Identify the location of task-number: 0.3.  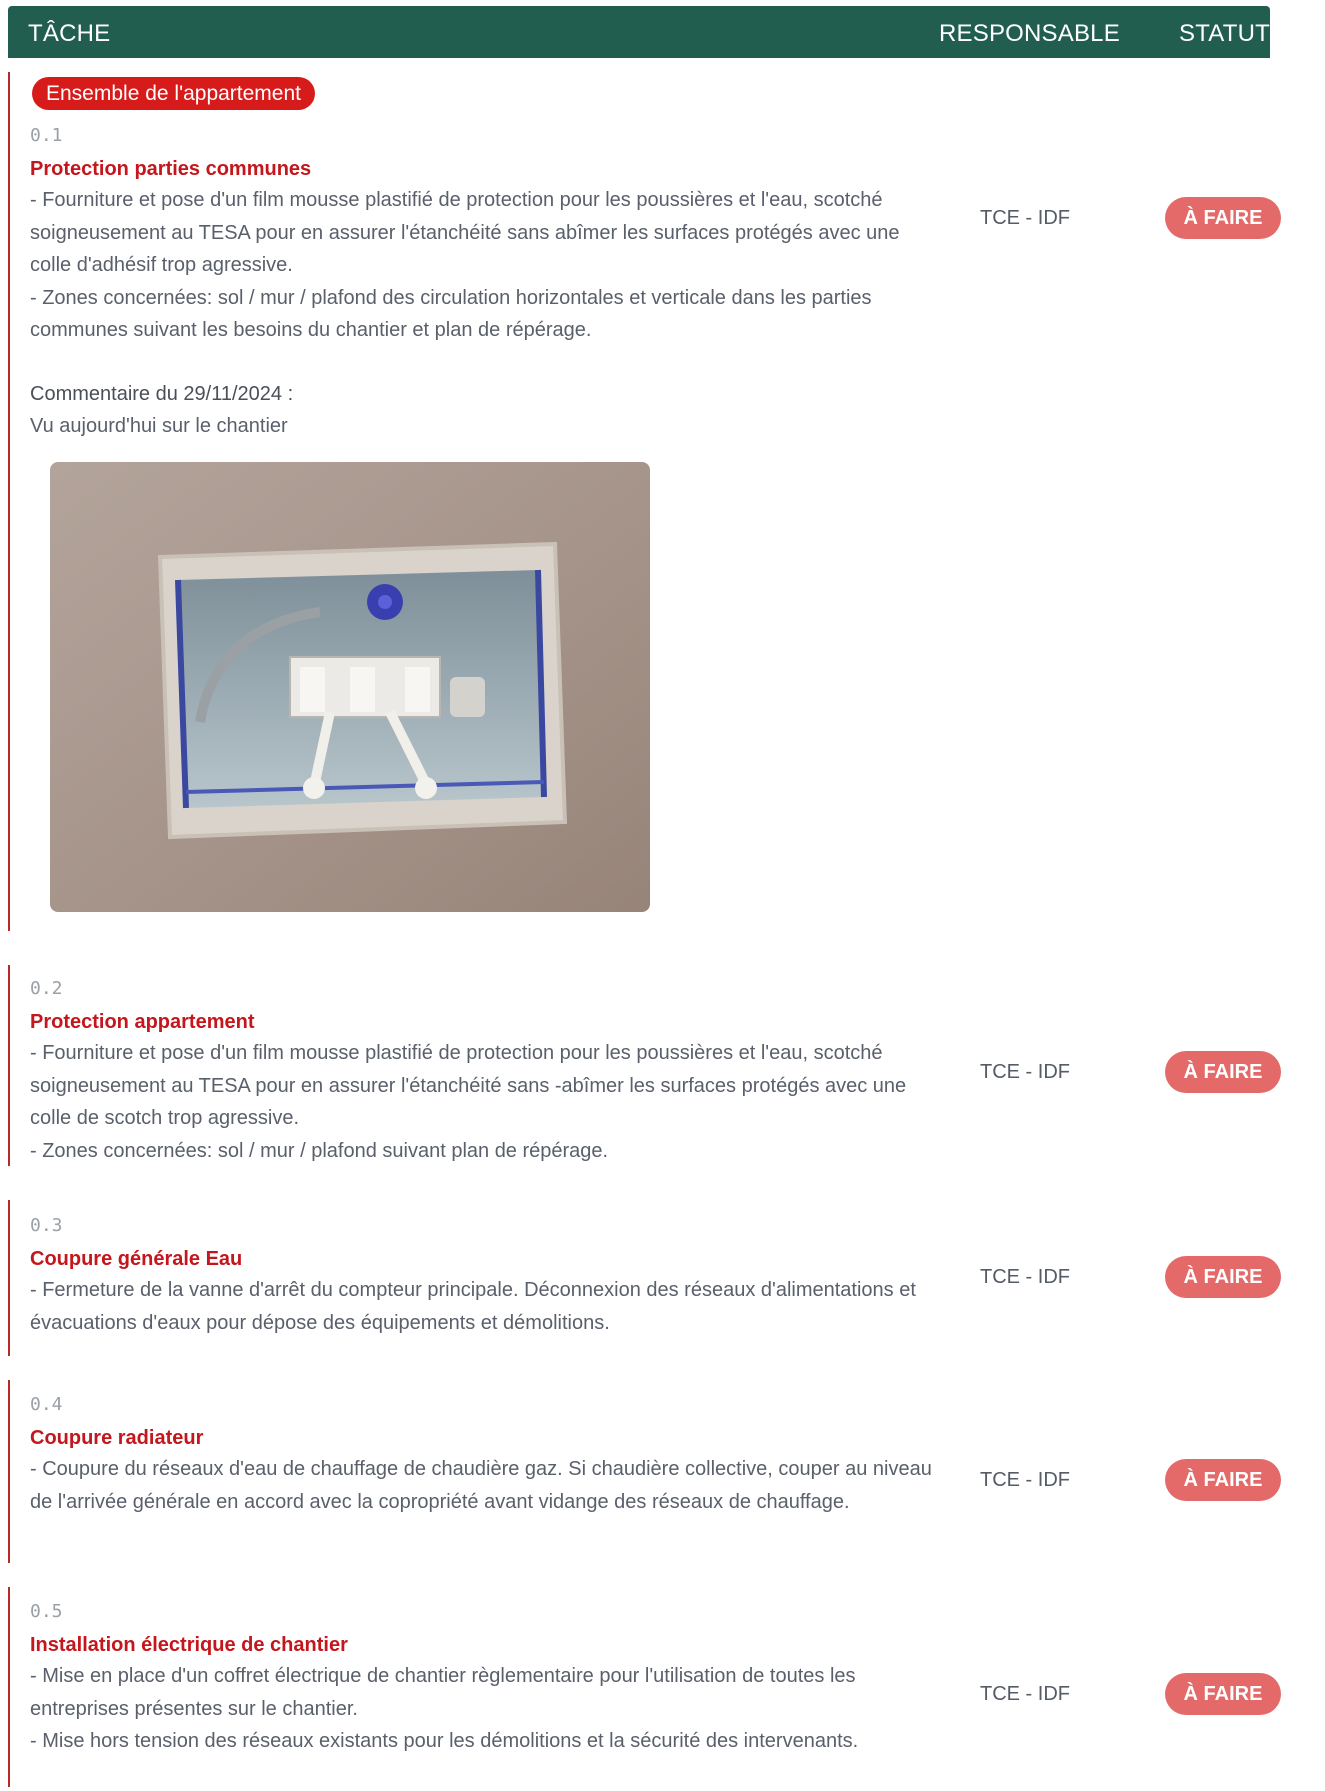
(46, 1225).